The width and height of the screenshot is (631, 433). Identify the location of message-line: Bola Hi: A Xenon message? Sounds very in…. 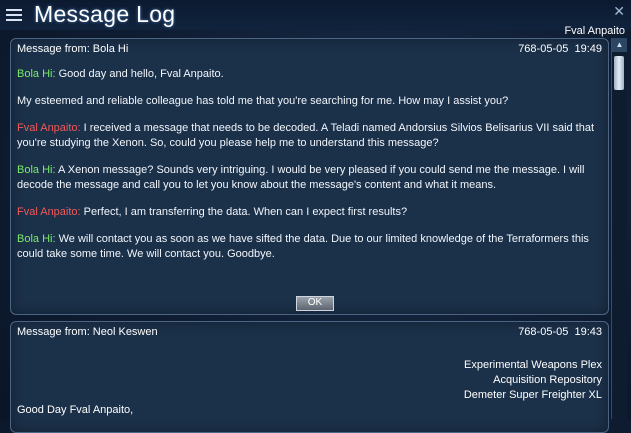
(309, 178).